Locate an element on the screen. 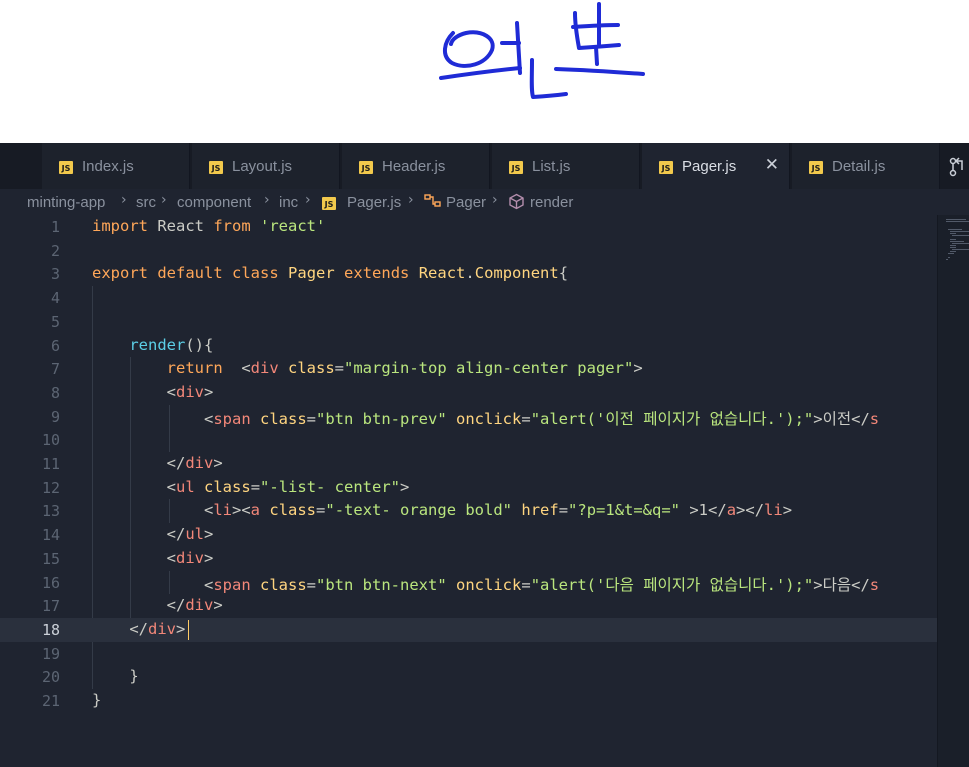  tab-label: Pager.js is located at coordinates (709, 166).